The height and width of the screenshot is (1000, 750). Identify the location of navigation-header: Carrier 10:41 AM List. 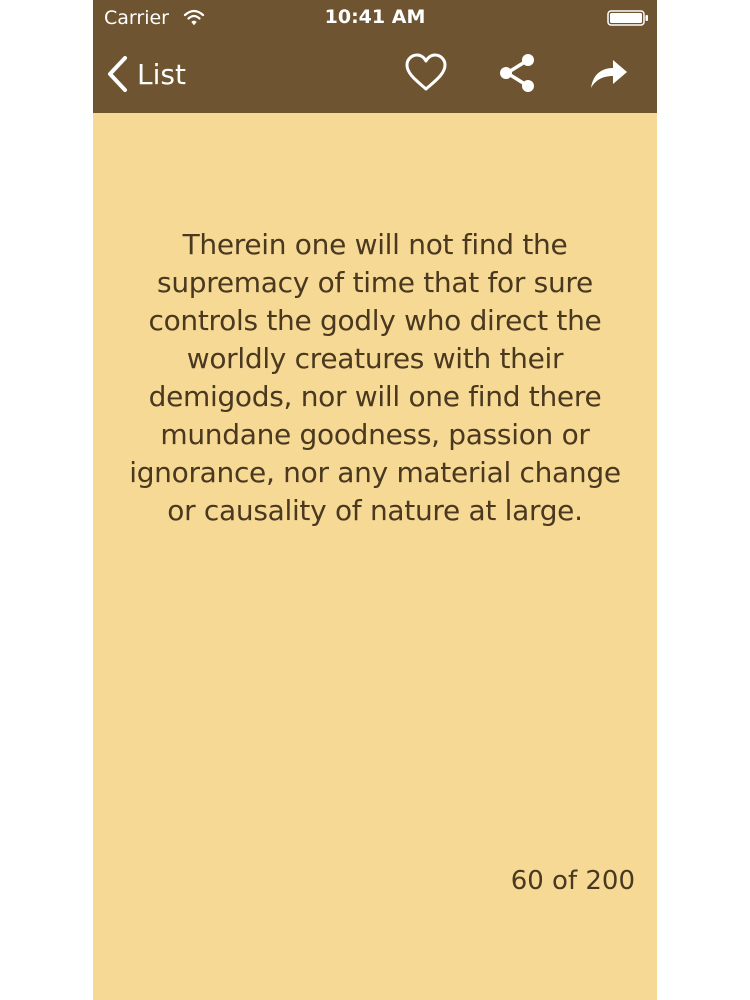
(375, 56).